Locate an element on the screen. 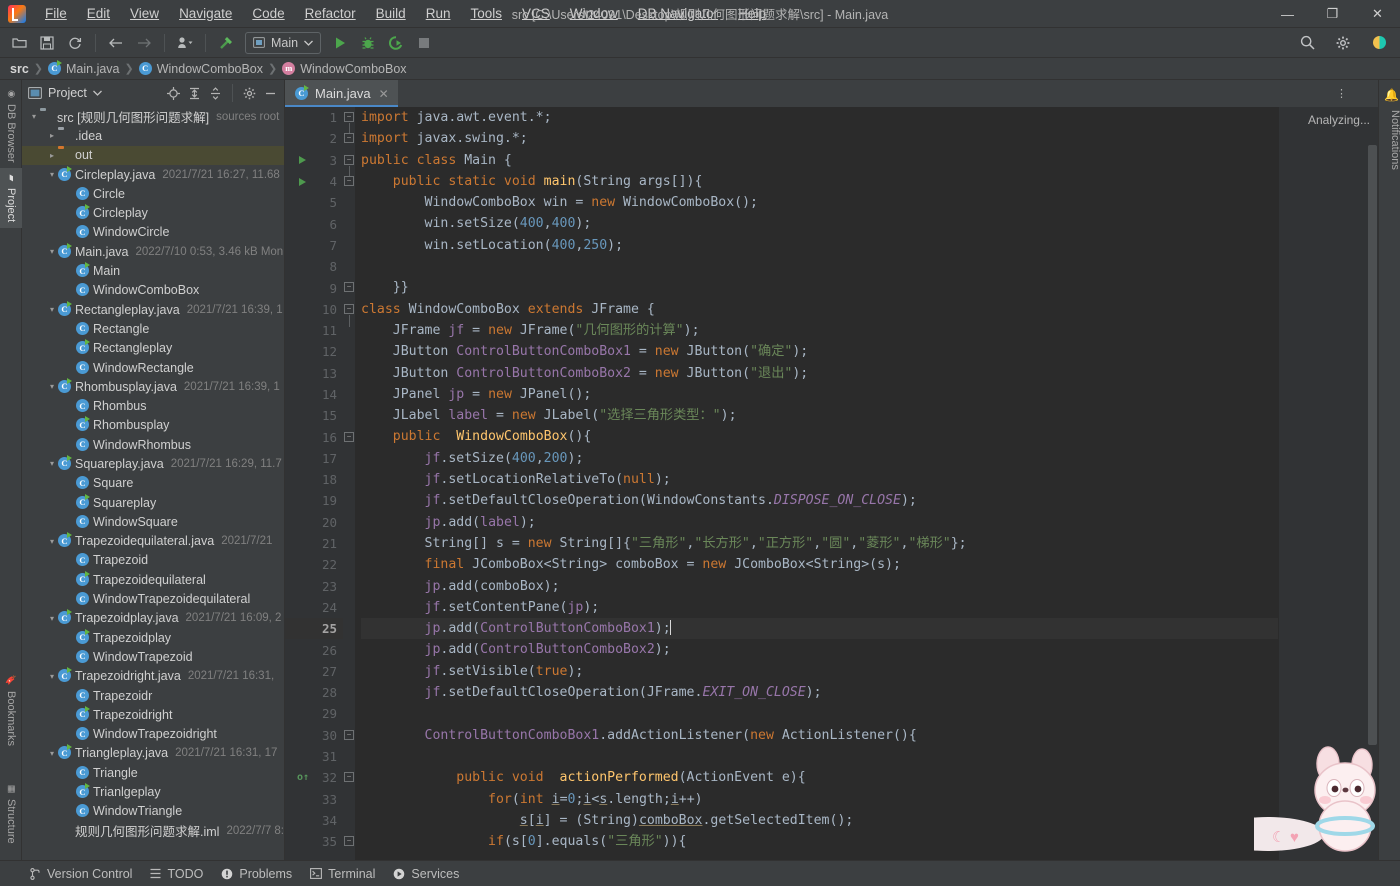  open-project-icon is located at coordinates (19, 43).